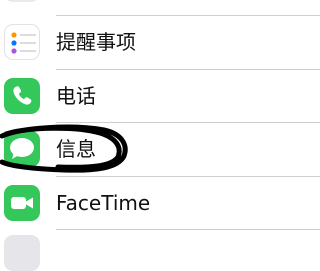 The height and width of the screenshot is (271, 320). What do you see at coordinates (188, 229) in the screenshot?
I see `separator` at bounding box center [188, 229].